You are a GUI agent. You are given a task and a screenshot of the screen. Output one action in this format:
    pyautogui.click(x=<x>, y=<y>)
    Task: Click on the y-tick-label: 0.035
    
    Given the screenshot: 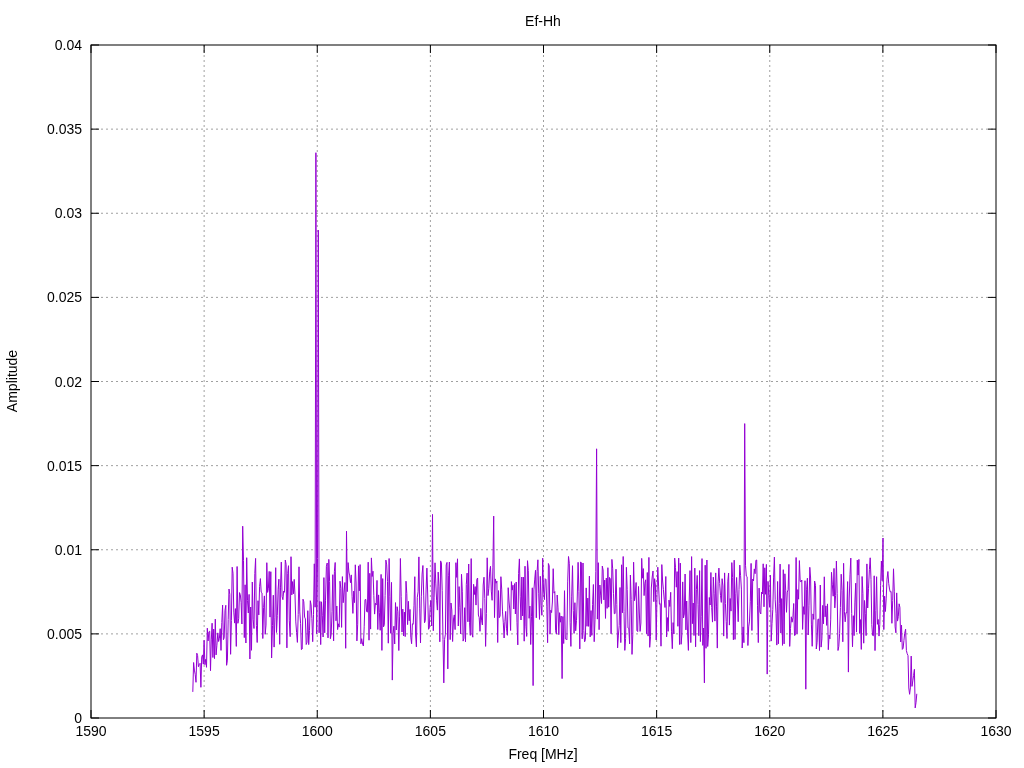 What is the action you would take?
    pyautogui.click(x=64, y=129)
    